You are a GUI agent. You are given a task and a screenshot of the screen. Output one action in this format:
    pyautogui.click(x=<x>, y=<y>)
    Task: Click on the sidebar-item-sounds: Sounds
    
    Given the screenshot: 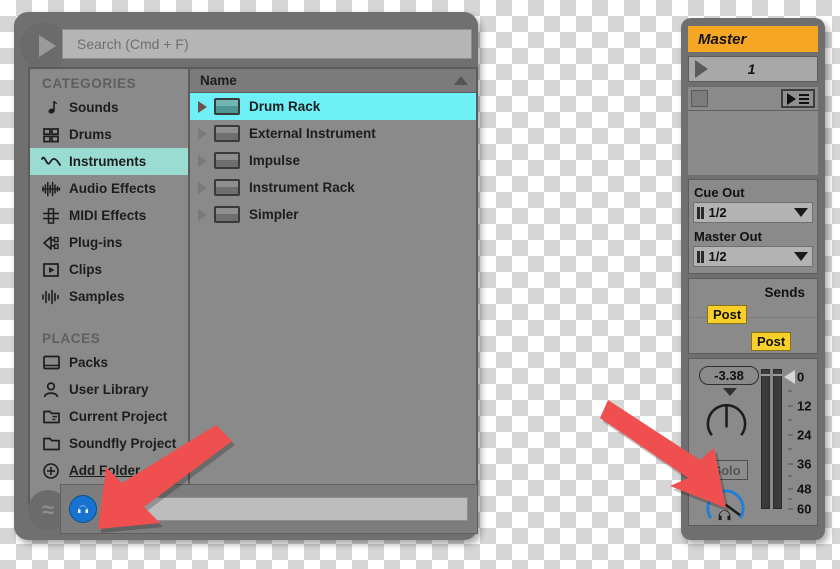 What is the action you would take?
    pyautogui.click(x=109, y=107)
    